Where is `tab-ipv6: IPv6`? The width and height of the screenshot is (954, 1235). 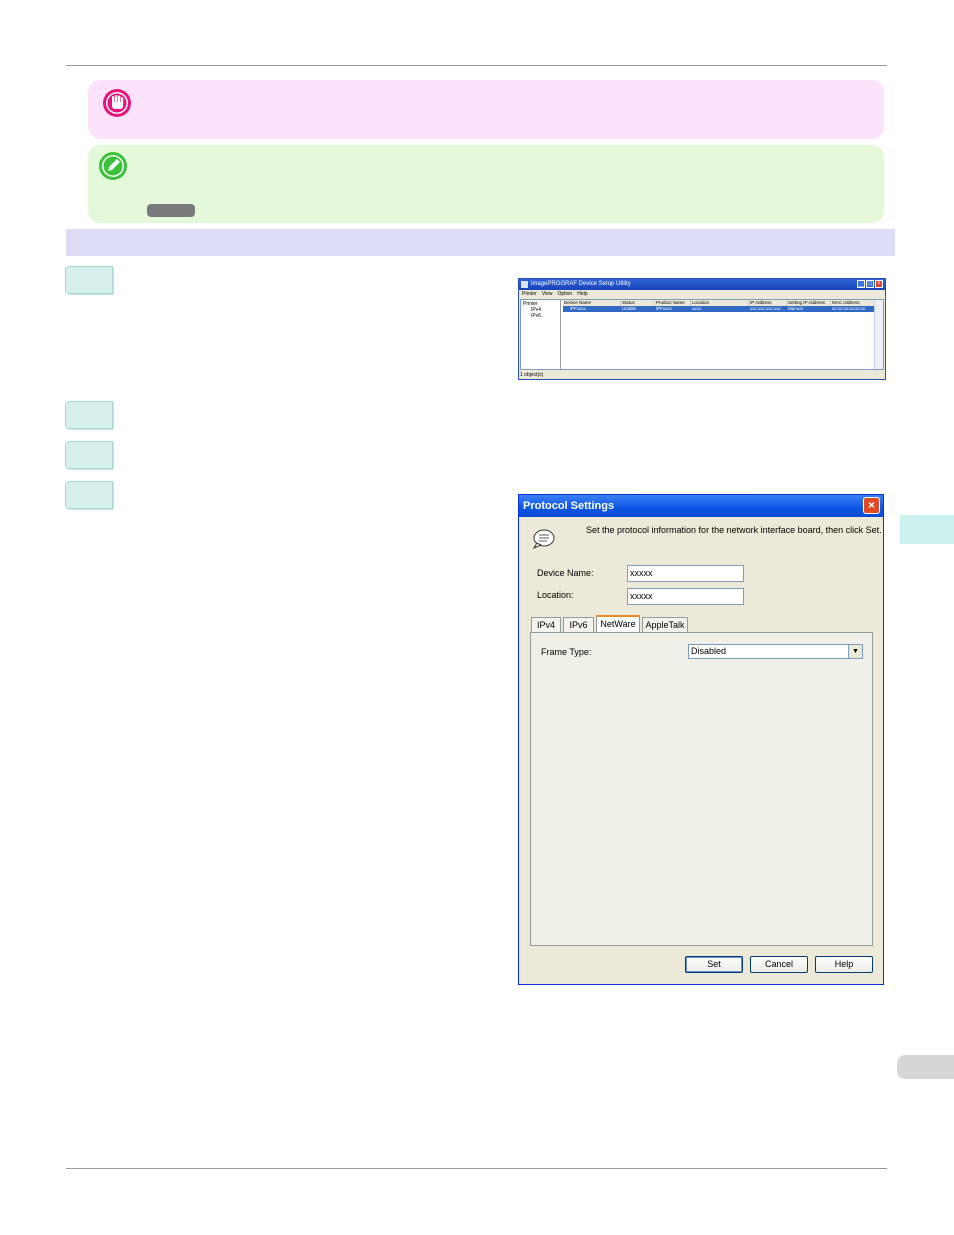
tab-ipv6: IPv6 is located at coordinates (578, 624).